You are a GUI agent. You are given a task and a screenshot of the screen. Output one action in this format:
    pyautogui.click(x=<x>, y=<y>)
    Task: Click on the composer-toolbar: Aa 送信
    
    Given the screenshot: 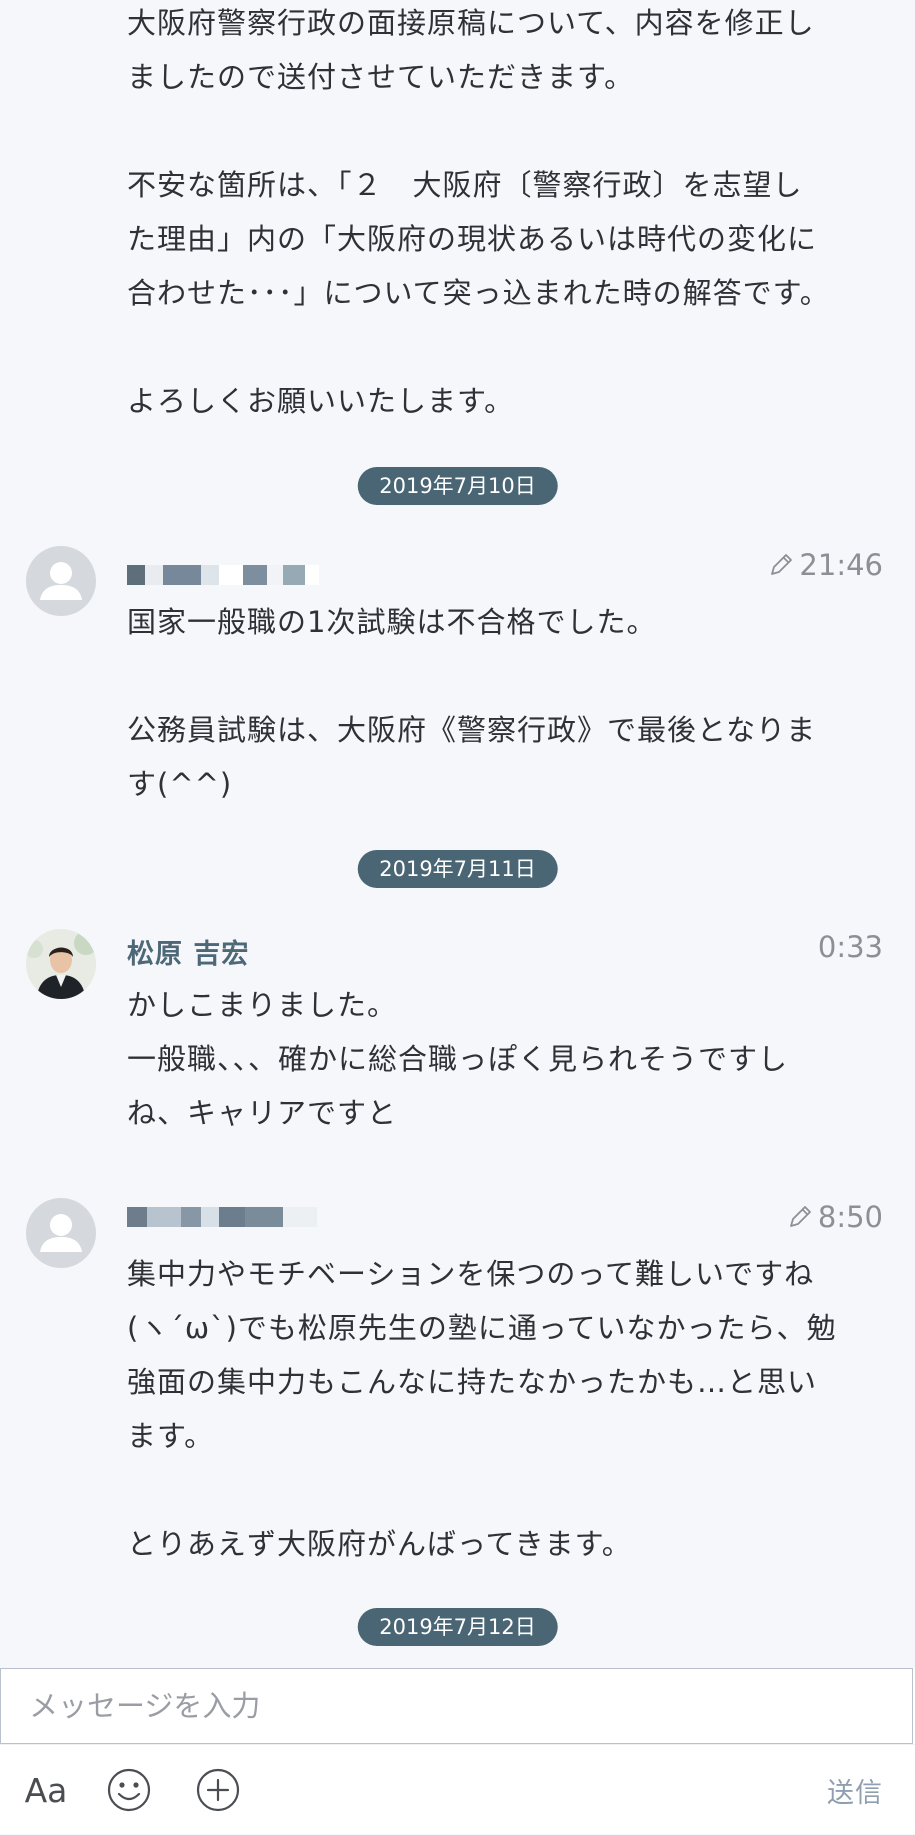 What is the action you would take?
    pyautogui.click(x=457, y=1789)
    